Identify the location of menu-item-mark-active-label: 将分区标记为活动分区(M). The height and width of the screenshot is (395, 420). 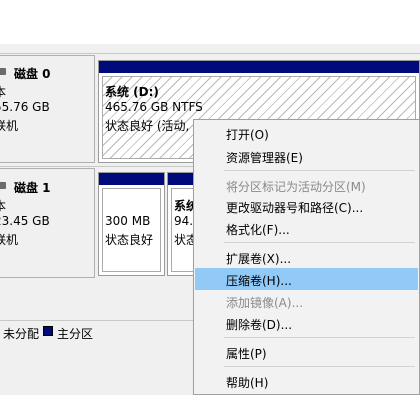
(296, 187).